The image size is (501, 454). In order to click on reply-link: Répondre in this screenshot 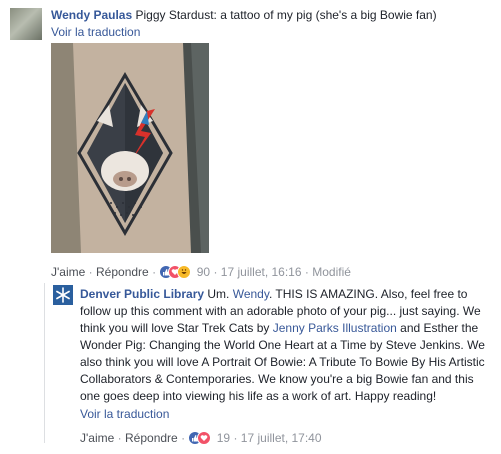, I will do `click(122, 272)`.